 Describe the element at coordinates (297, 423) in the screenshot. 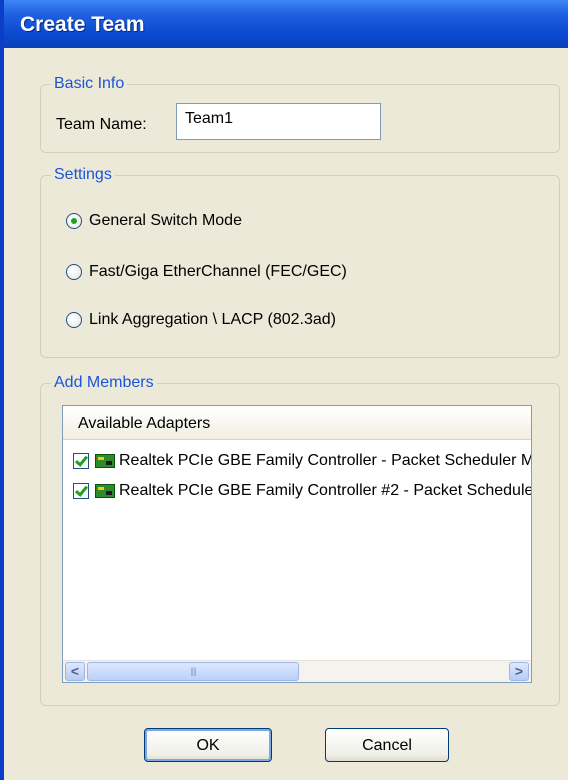

I see `column-header-available-adapters: Available Adapters` at that location.